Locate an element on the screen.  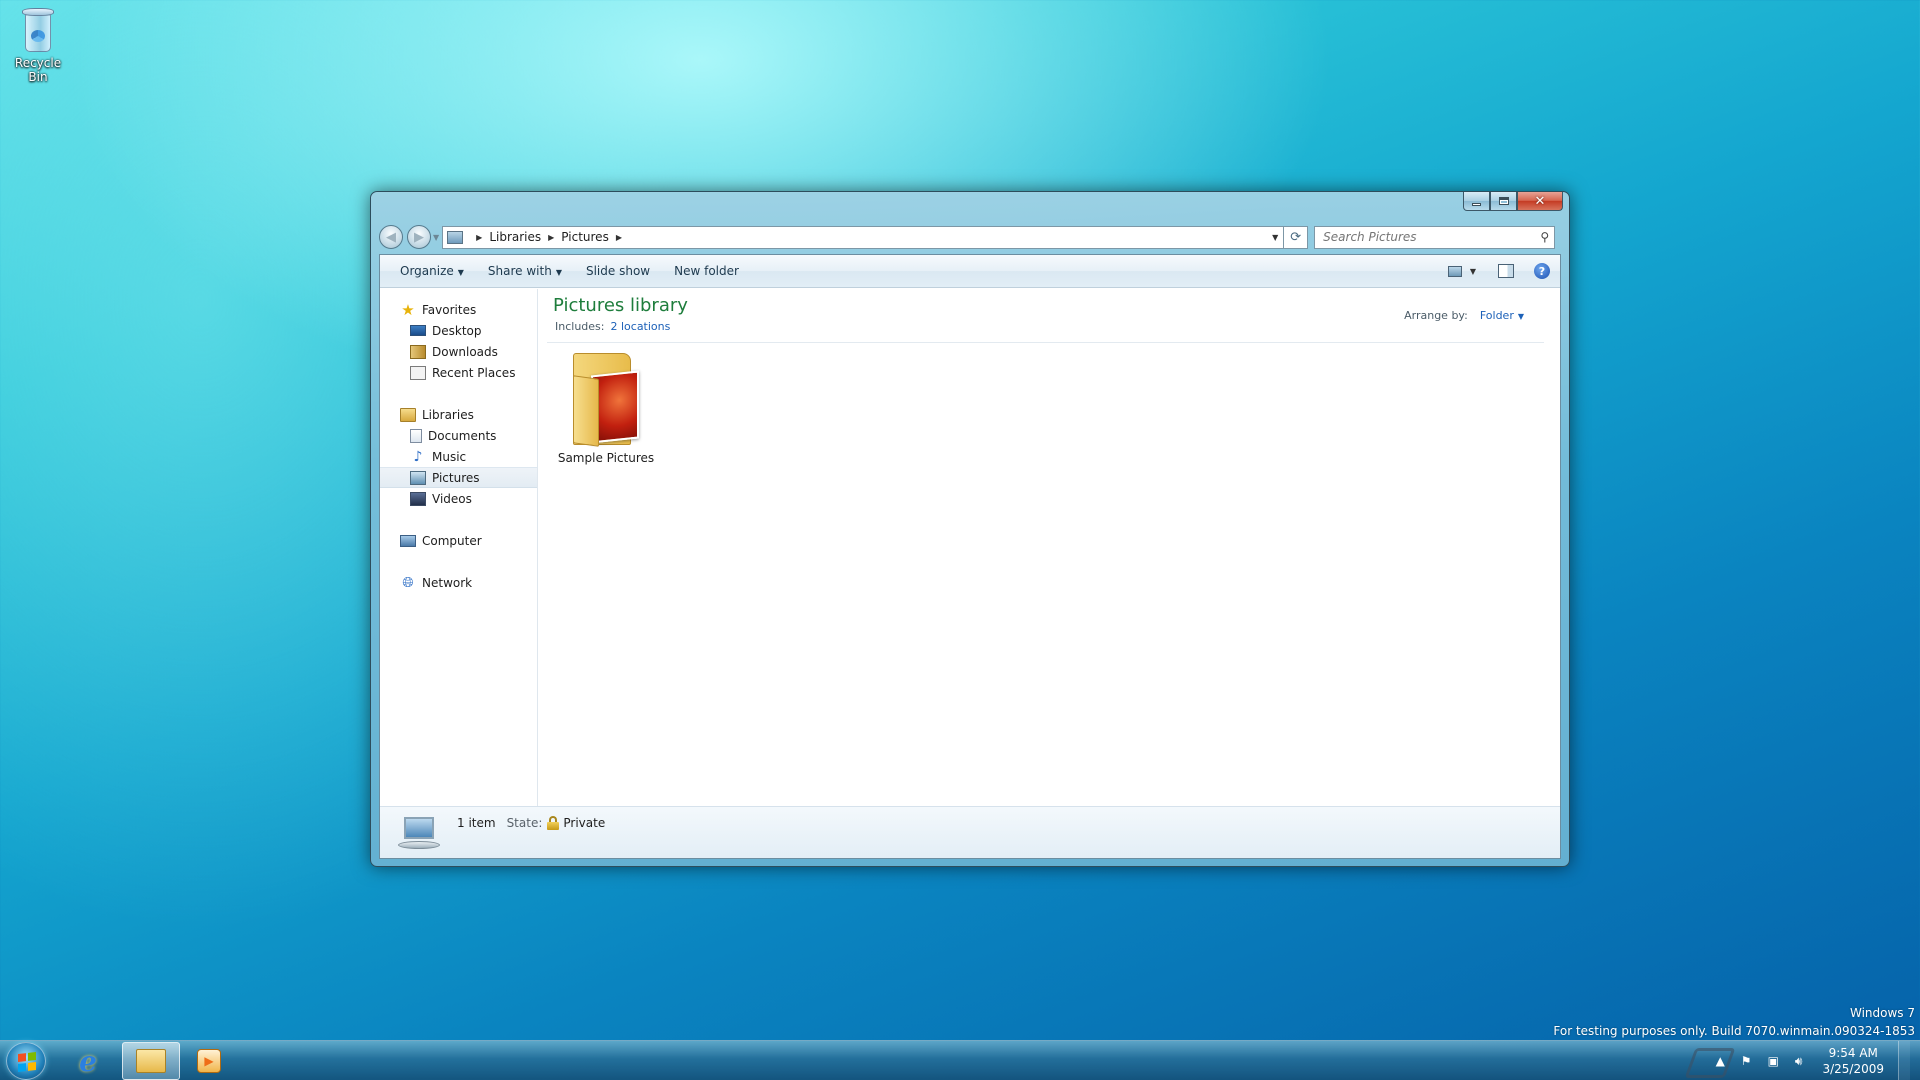
downloads-folder-icon is located at coordinates (418, 351).